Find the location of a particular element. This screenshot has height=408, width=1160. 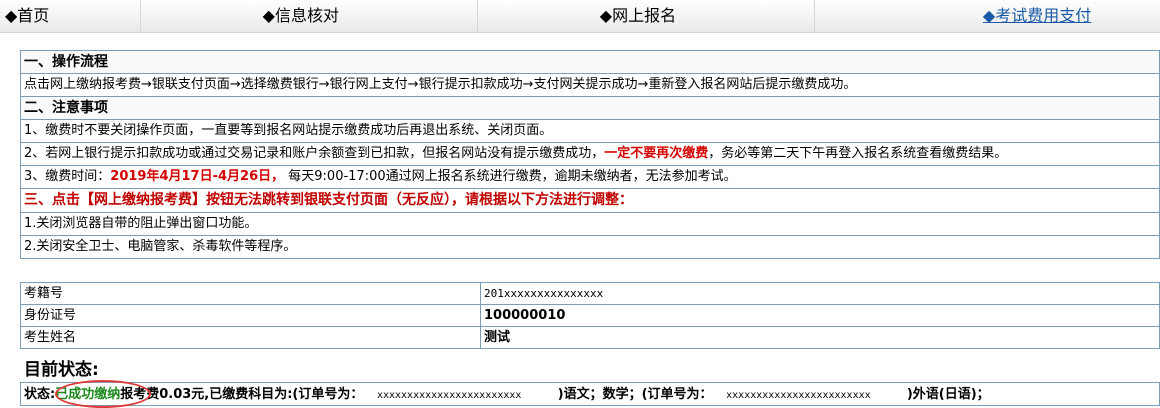

status-text-3: )外语(日语)； is located at coordinates (948, 394).